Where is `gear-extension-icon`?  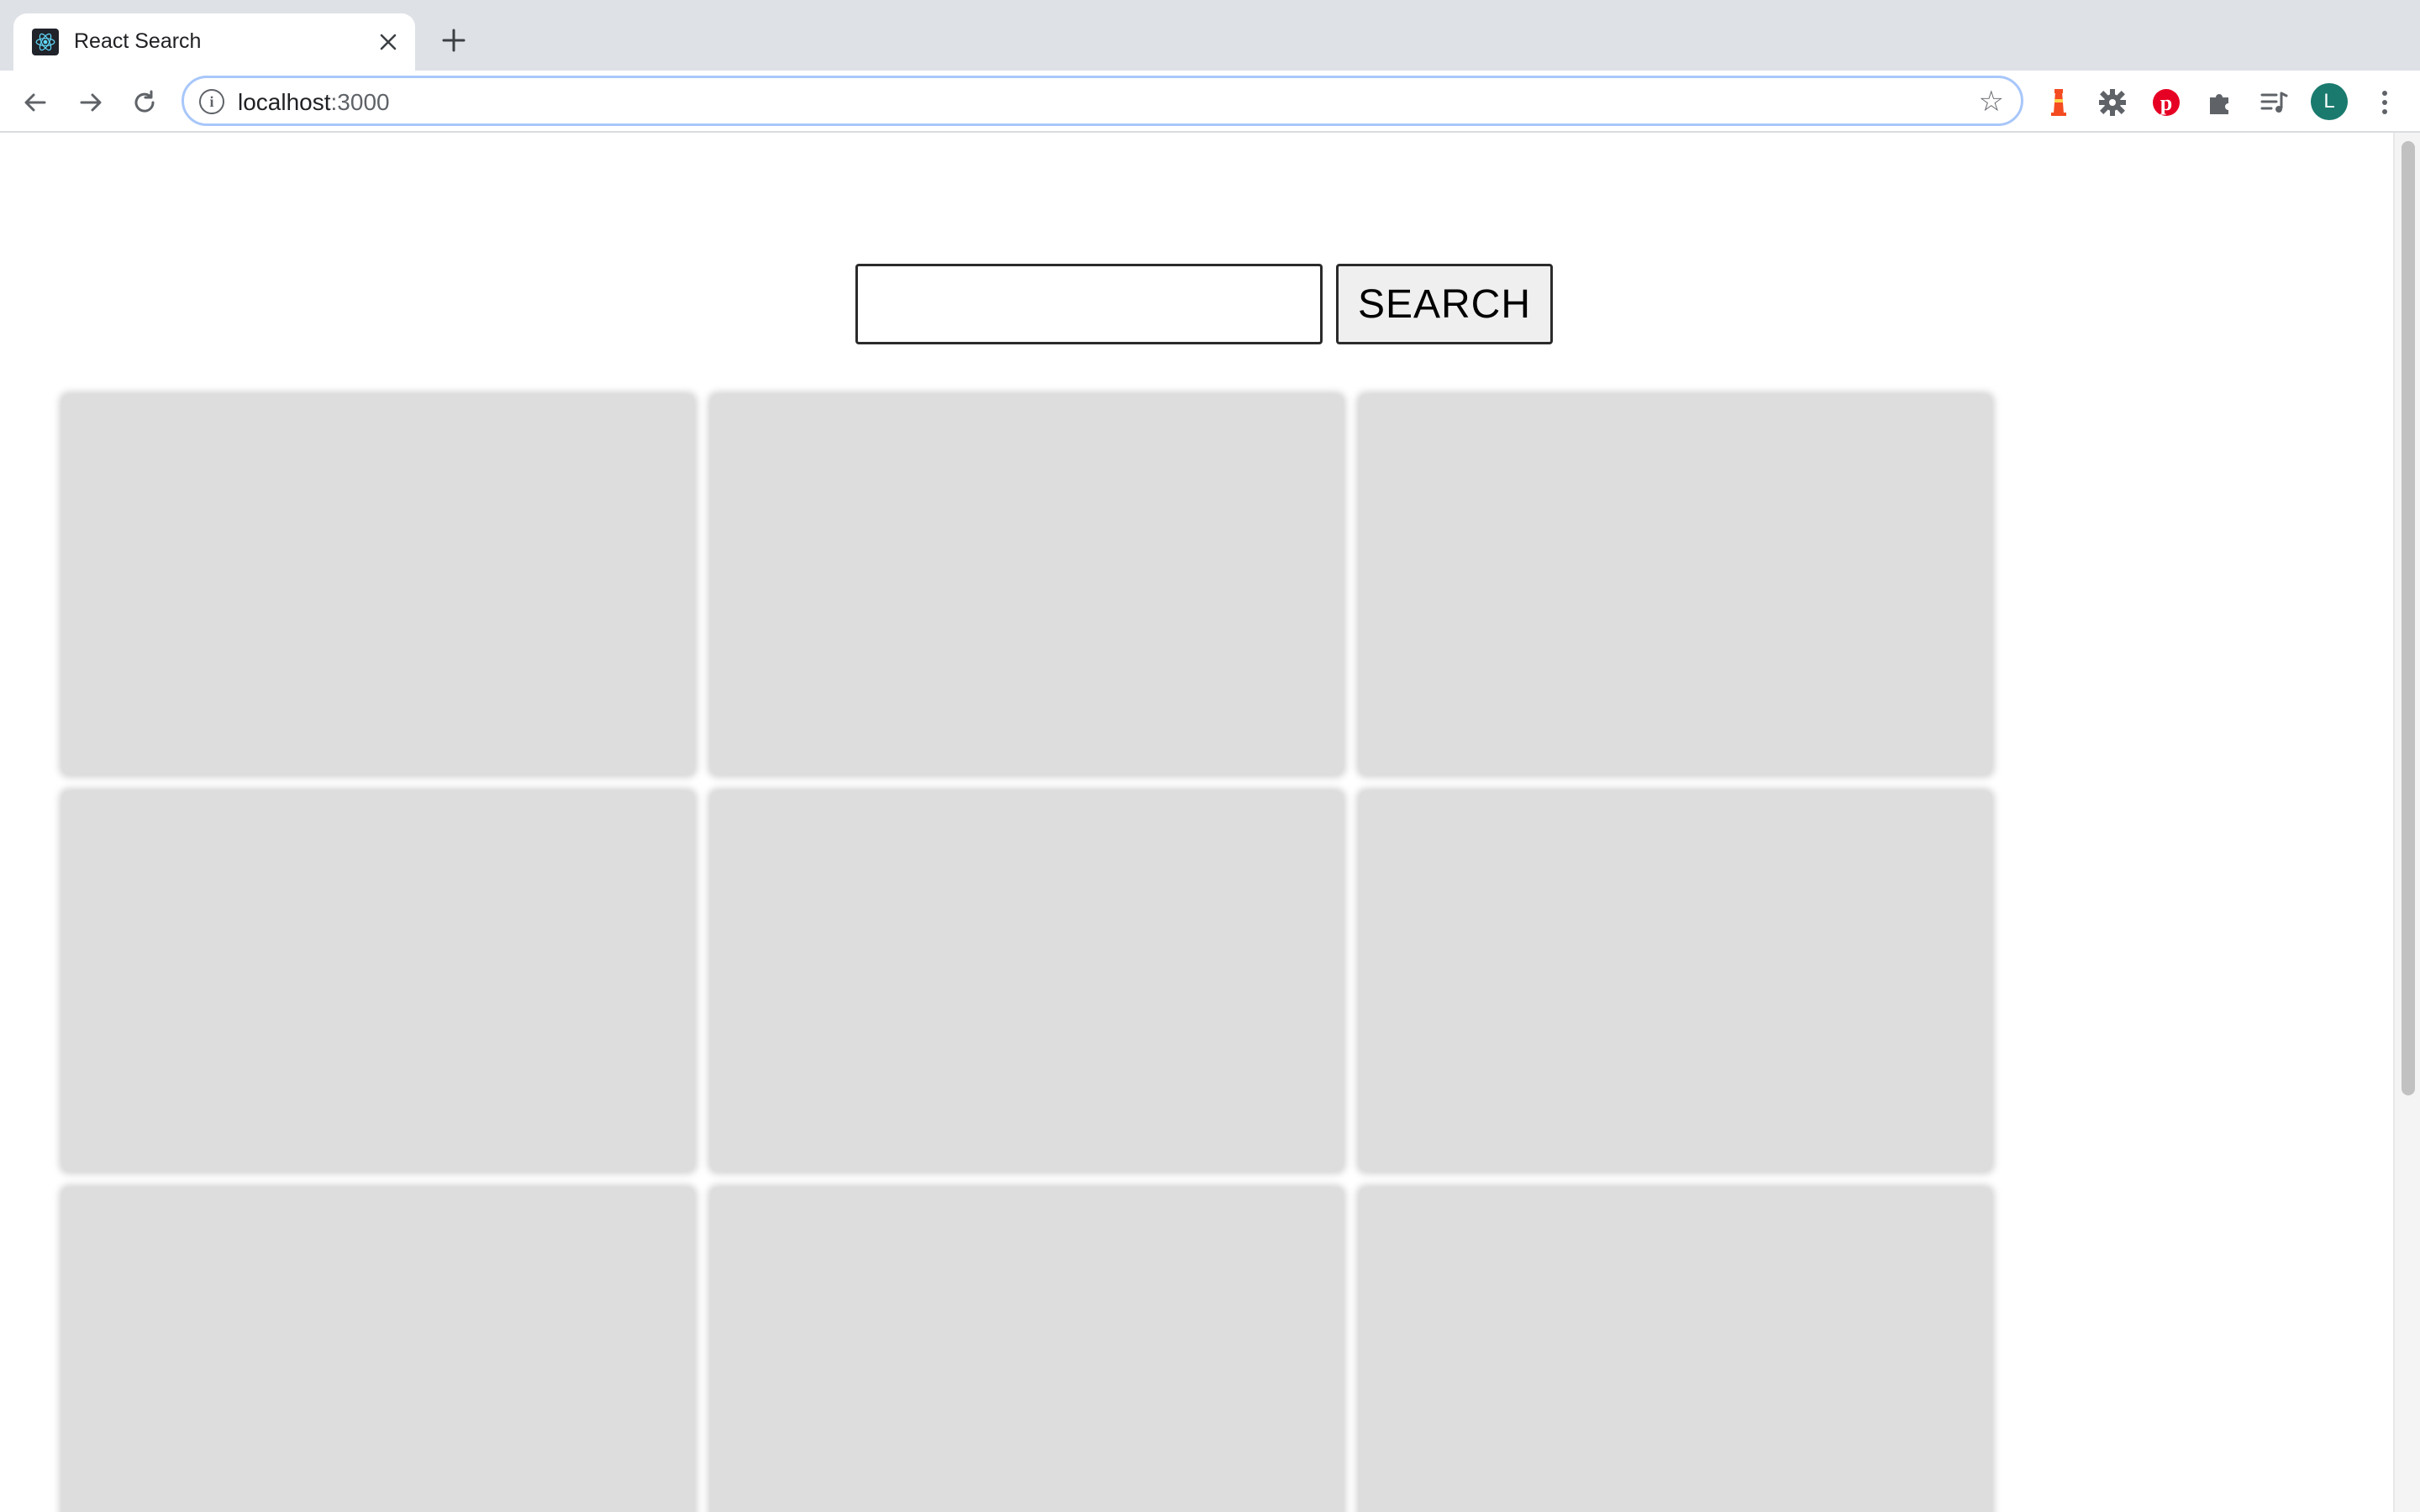 gear-extension-icon is located at coordinates (2112, 102).